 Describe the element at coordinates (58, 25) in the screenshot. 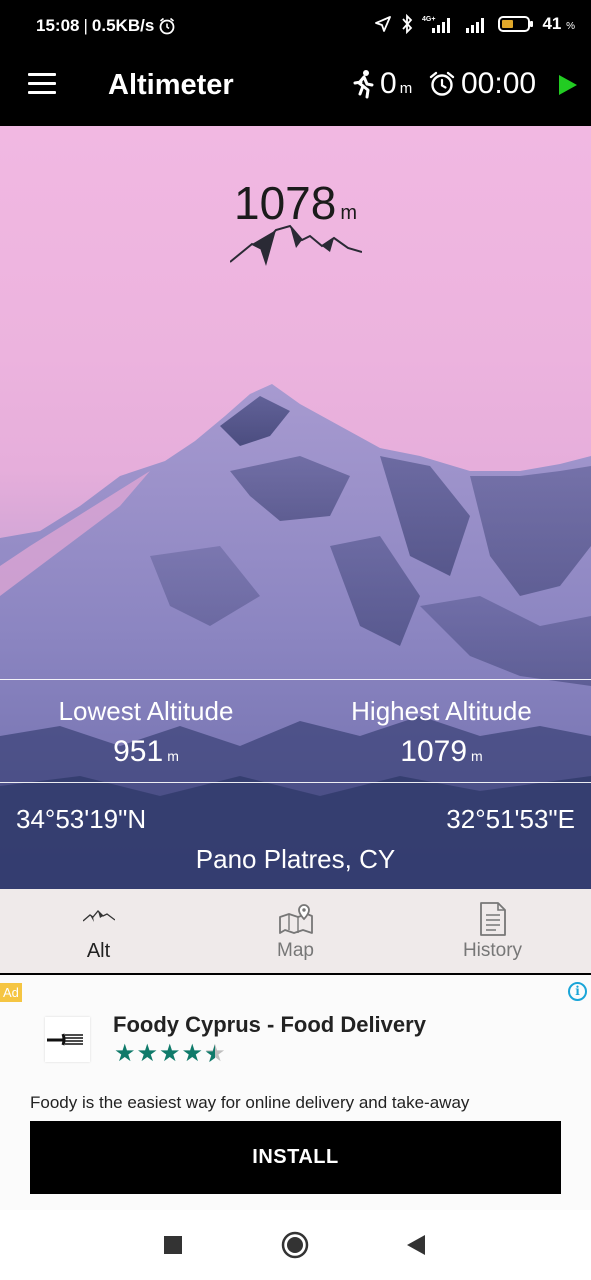

I see `status-time: 15:08` at that location.